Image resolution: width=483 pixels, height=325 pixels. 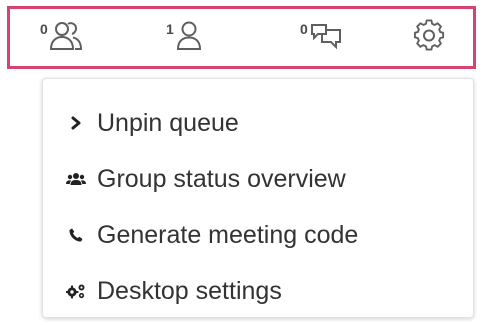 I want to click on queue-button: 0, so click(x=61, y=39).